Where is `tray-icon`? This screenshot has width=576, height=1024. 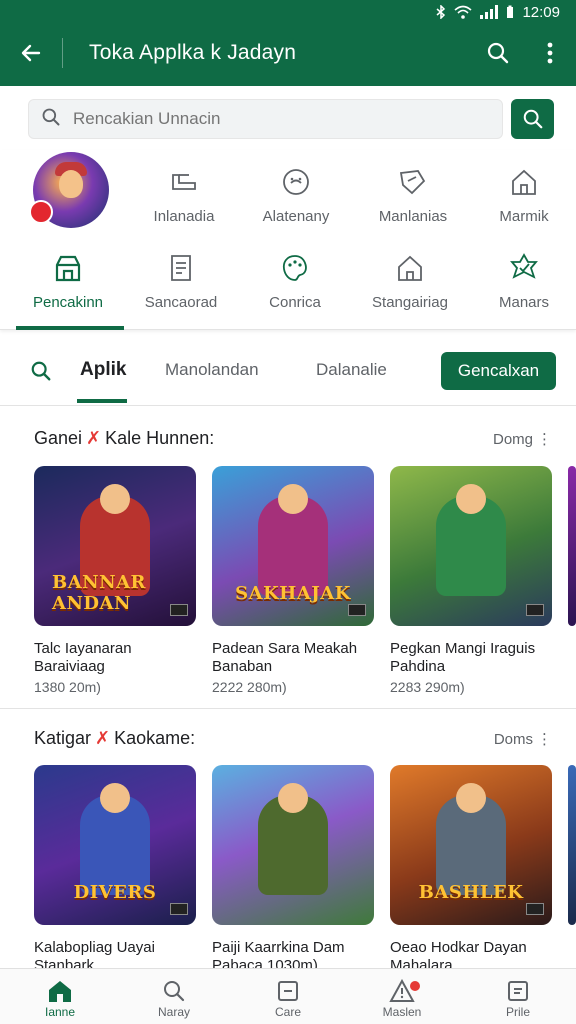 tray-icon is located at coordinates (184, 182).